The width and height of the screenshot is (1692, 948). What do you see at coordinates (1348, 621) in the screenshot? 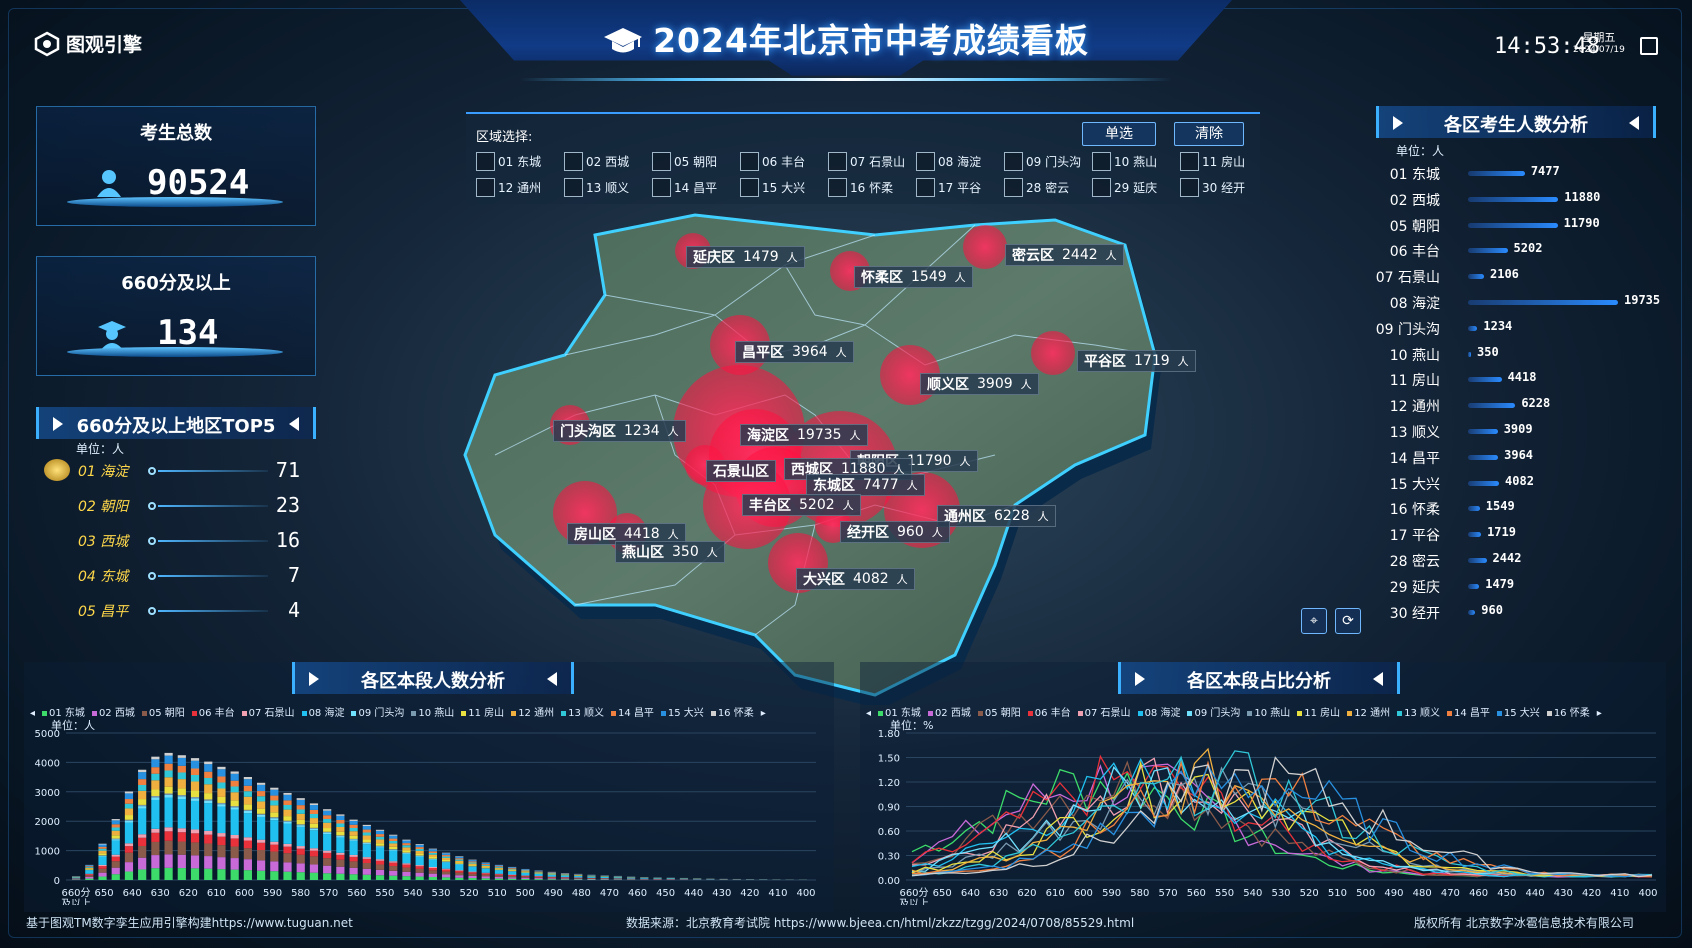
I see `reset-view-icon: ⟳` at bounding box center [1348, 621].